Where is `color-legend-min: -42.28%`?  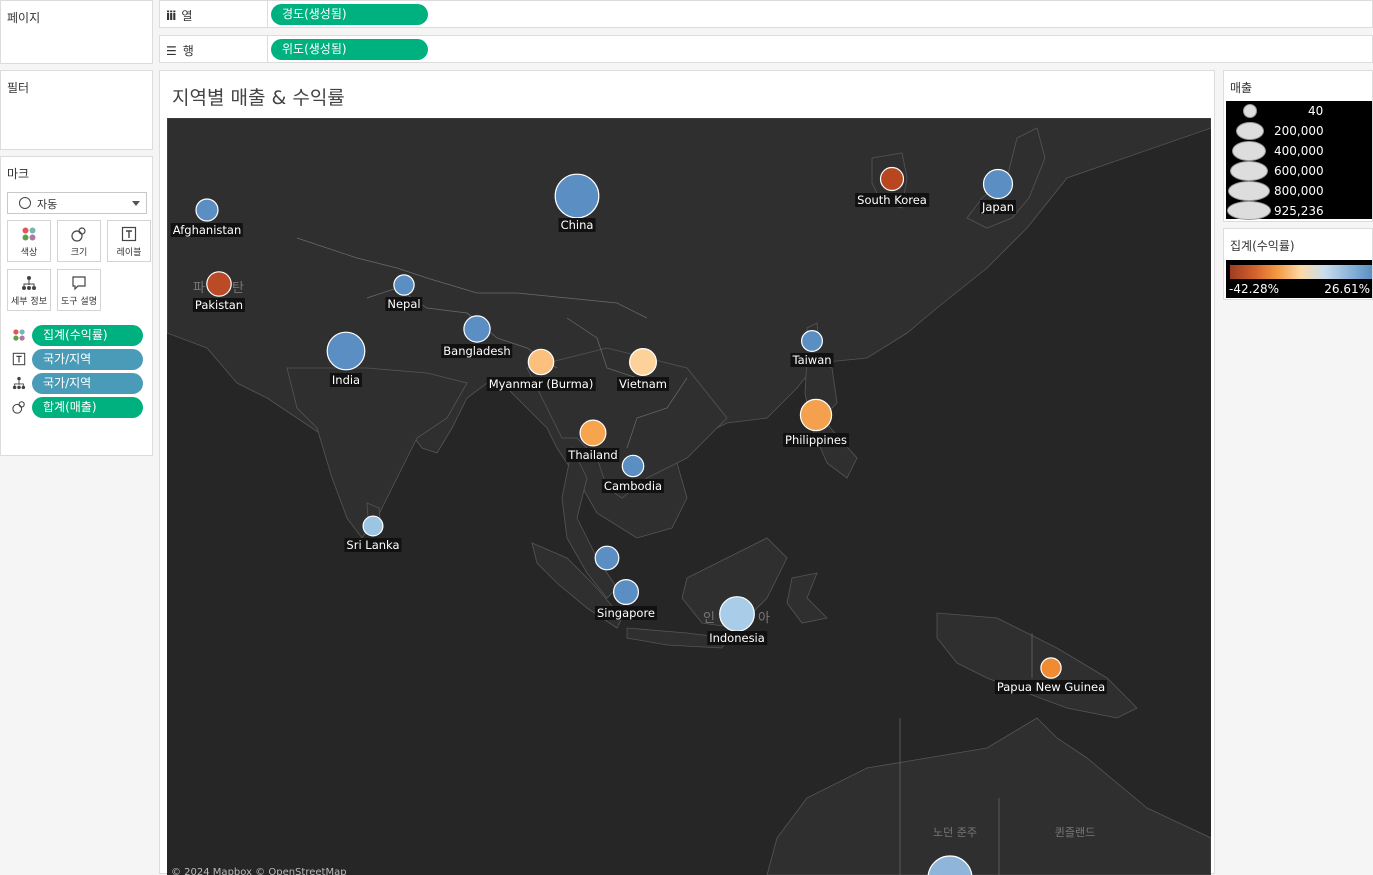 color-legend-min: -42.28% is located at coordinates (1254, 289).